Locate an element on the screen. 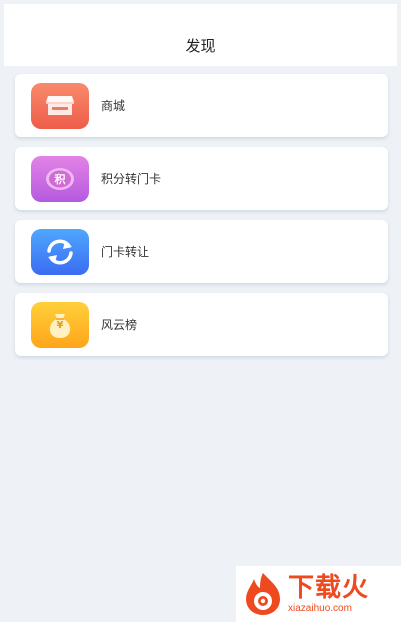  watermark-title: 下载火 is located at coordinates (329, 588).